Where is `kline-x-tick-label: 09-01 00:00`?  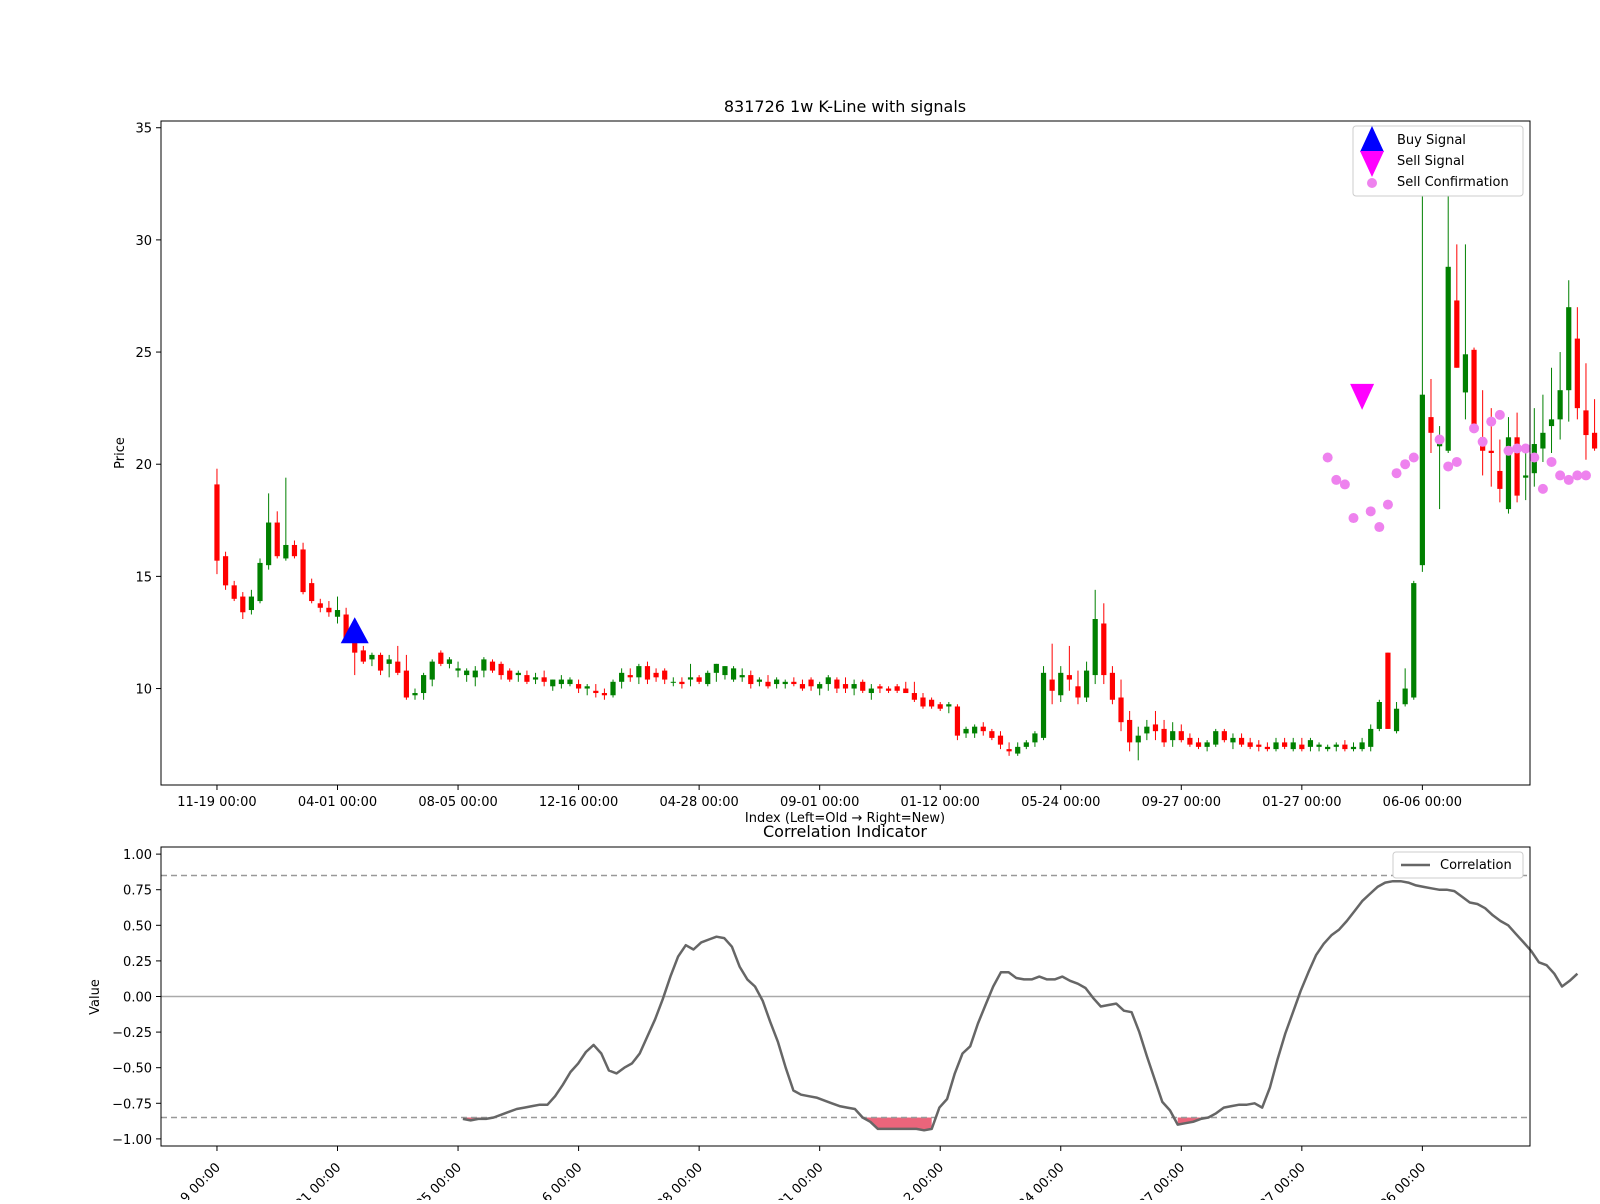
kline-x-tick-label: 09-01 00:00 is located at coordinates (819, 802).